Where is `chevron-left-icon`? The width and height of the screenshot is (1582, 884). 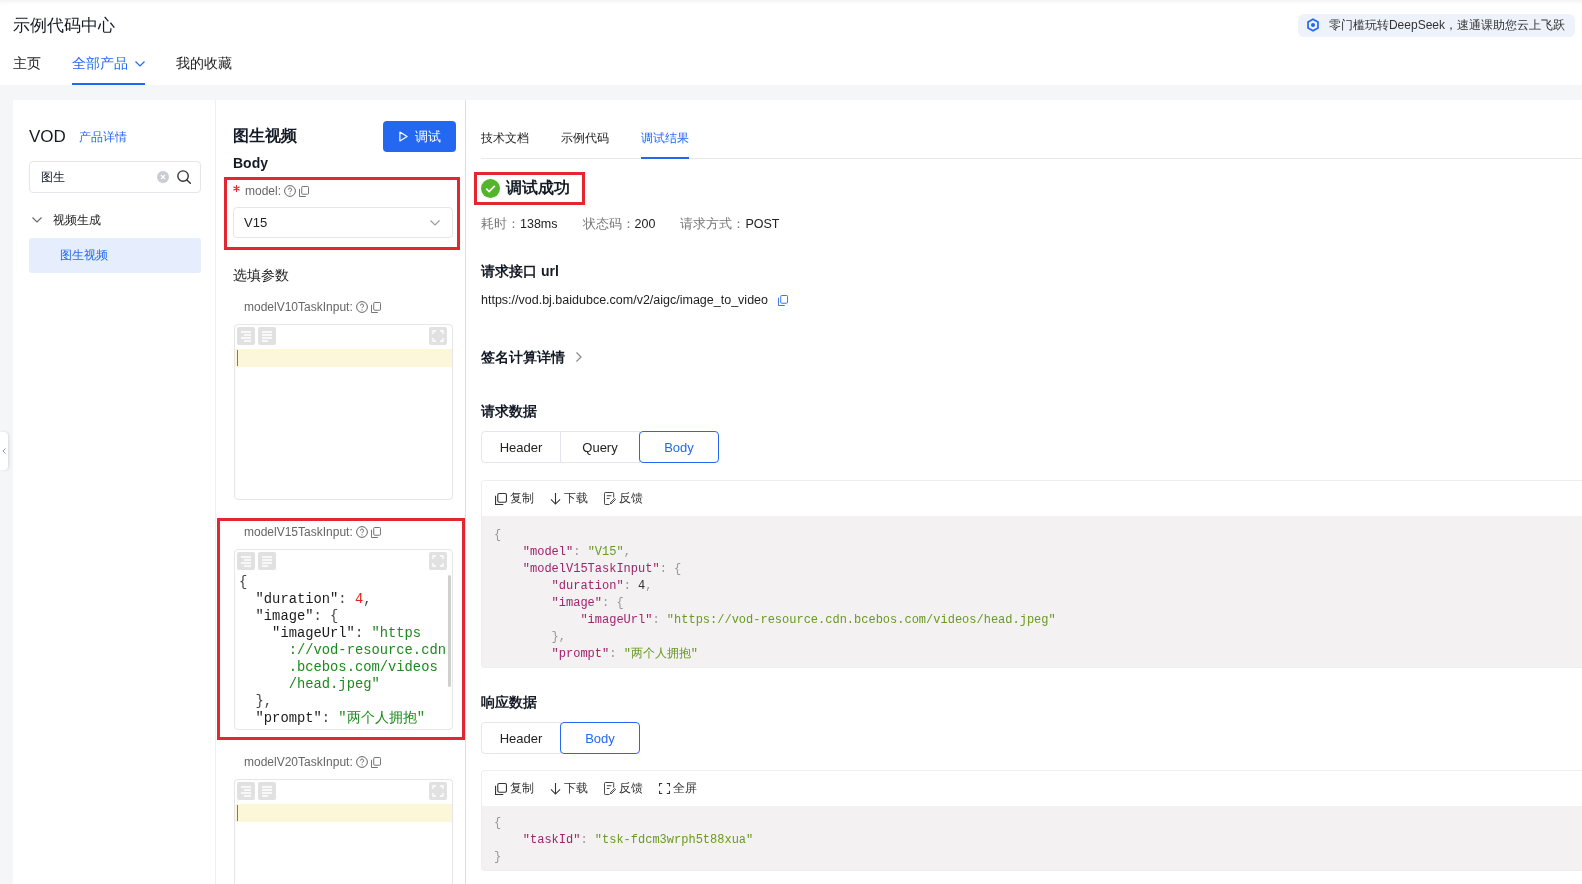 chevron-left-icon is located at coordinates (4, 451).